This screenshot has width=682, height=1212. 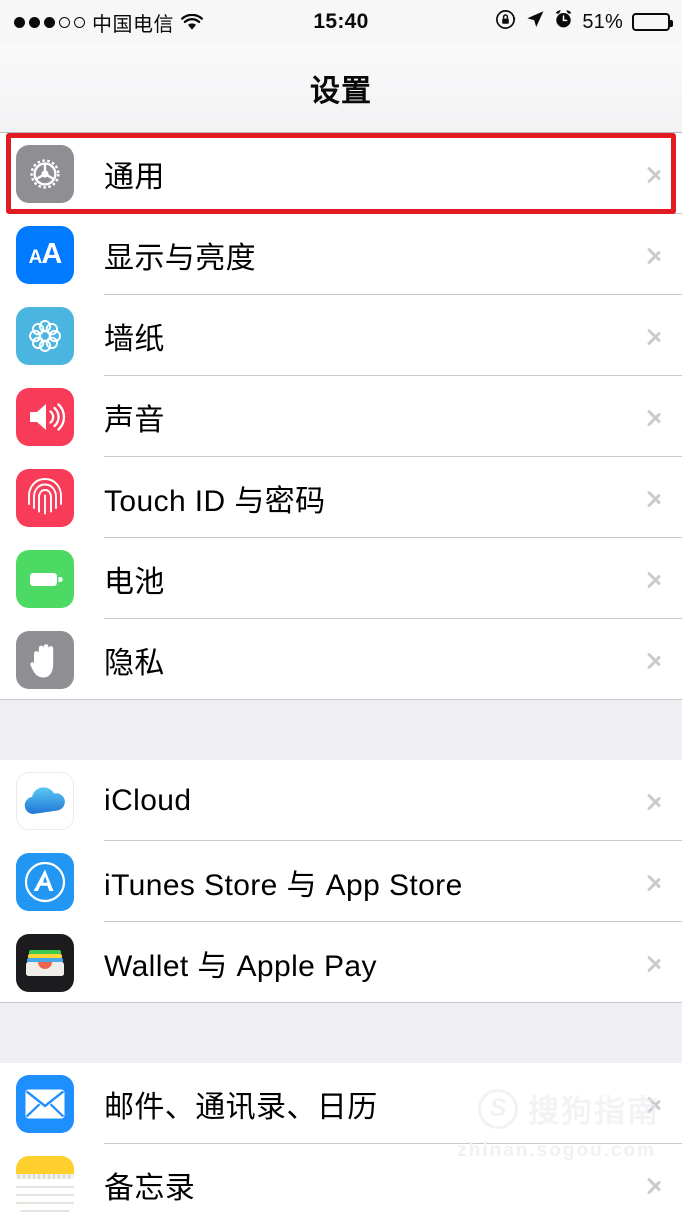 I want to click on settings-row-label: 显示与亮度, so click(x=180, y=258).